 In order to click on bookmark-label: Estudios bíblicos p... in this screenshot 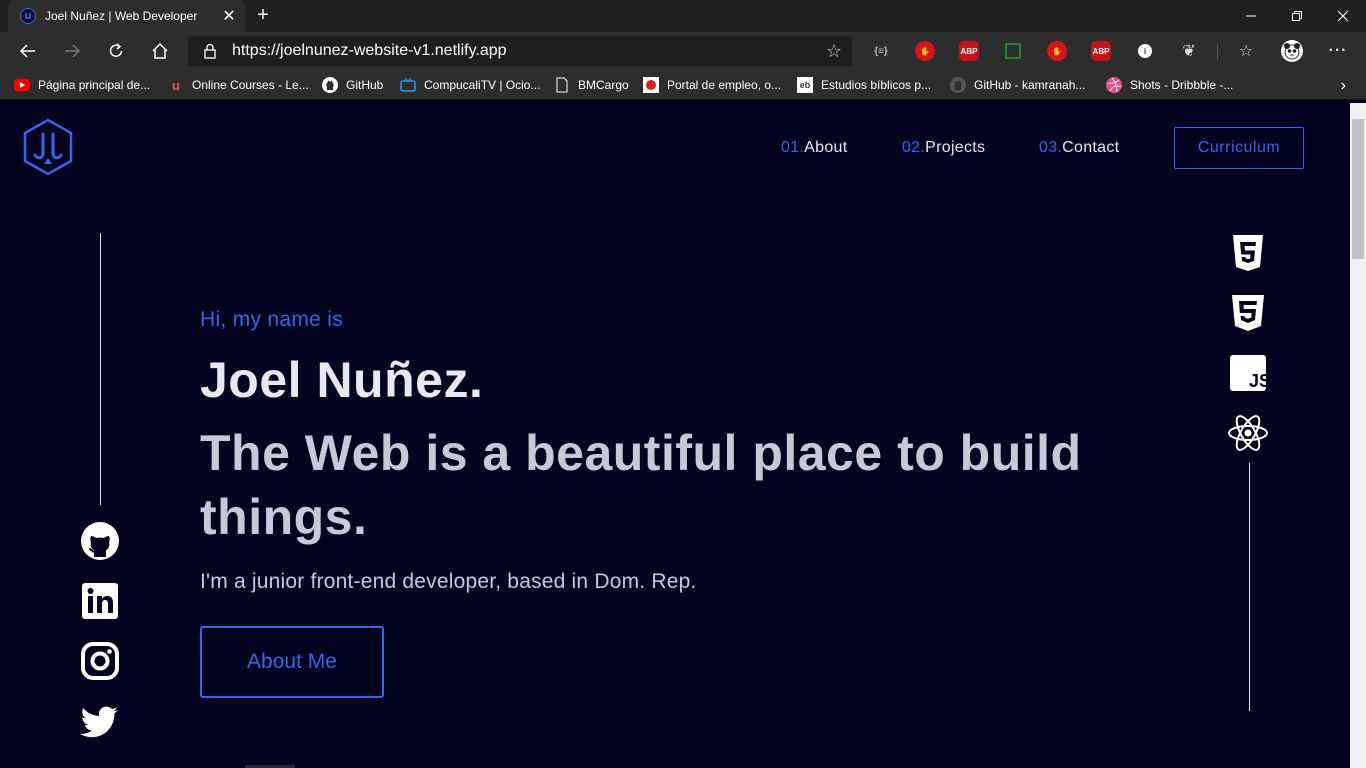, I will do `click(876, 85)`.